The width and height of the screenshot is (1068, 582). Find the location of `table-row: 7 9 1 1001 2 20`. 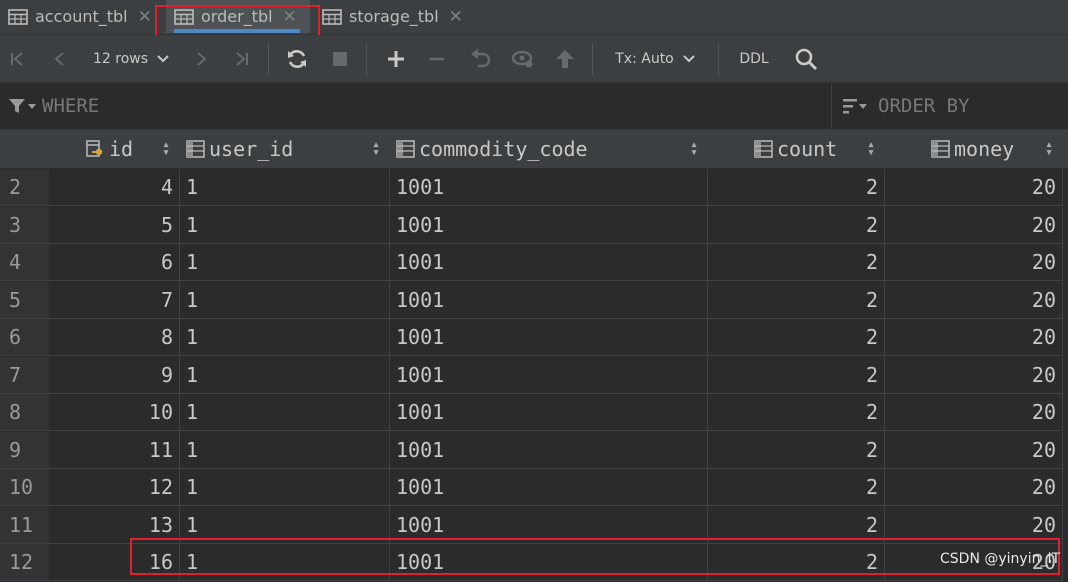

table-row: 7 9 1 1001 2 20 is located at coordinates (534, 375).